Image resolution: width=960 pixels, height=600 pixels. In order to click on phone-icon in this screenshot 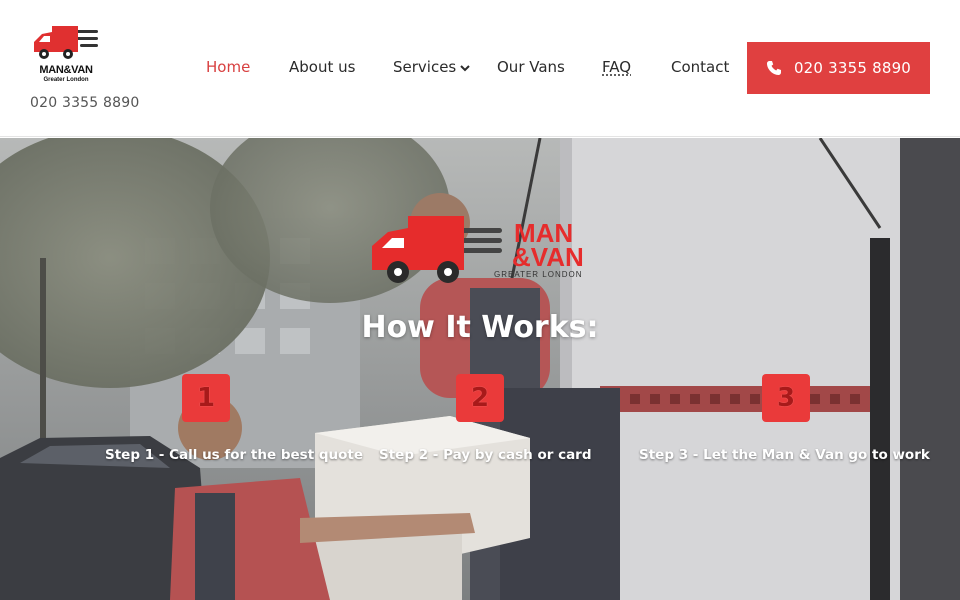, I will do `click(773, 68)`.